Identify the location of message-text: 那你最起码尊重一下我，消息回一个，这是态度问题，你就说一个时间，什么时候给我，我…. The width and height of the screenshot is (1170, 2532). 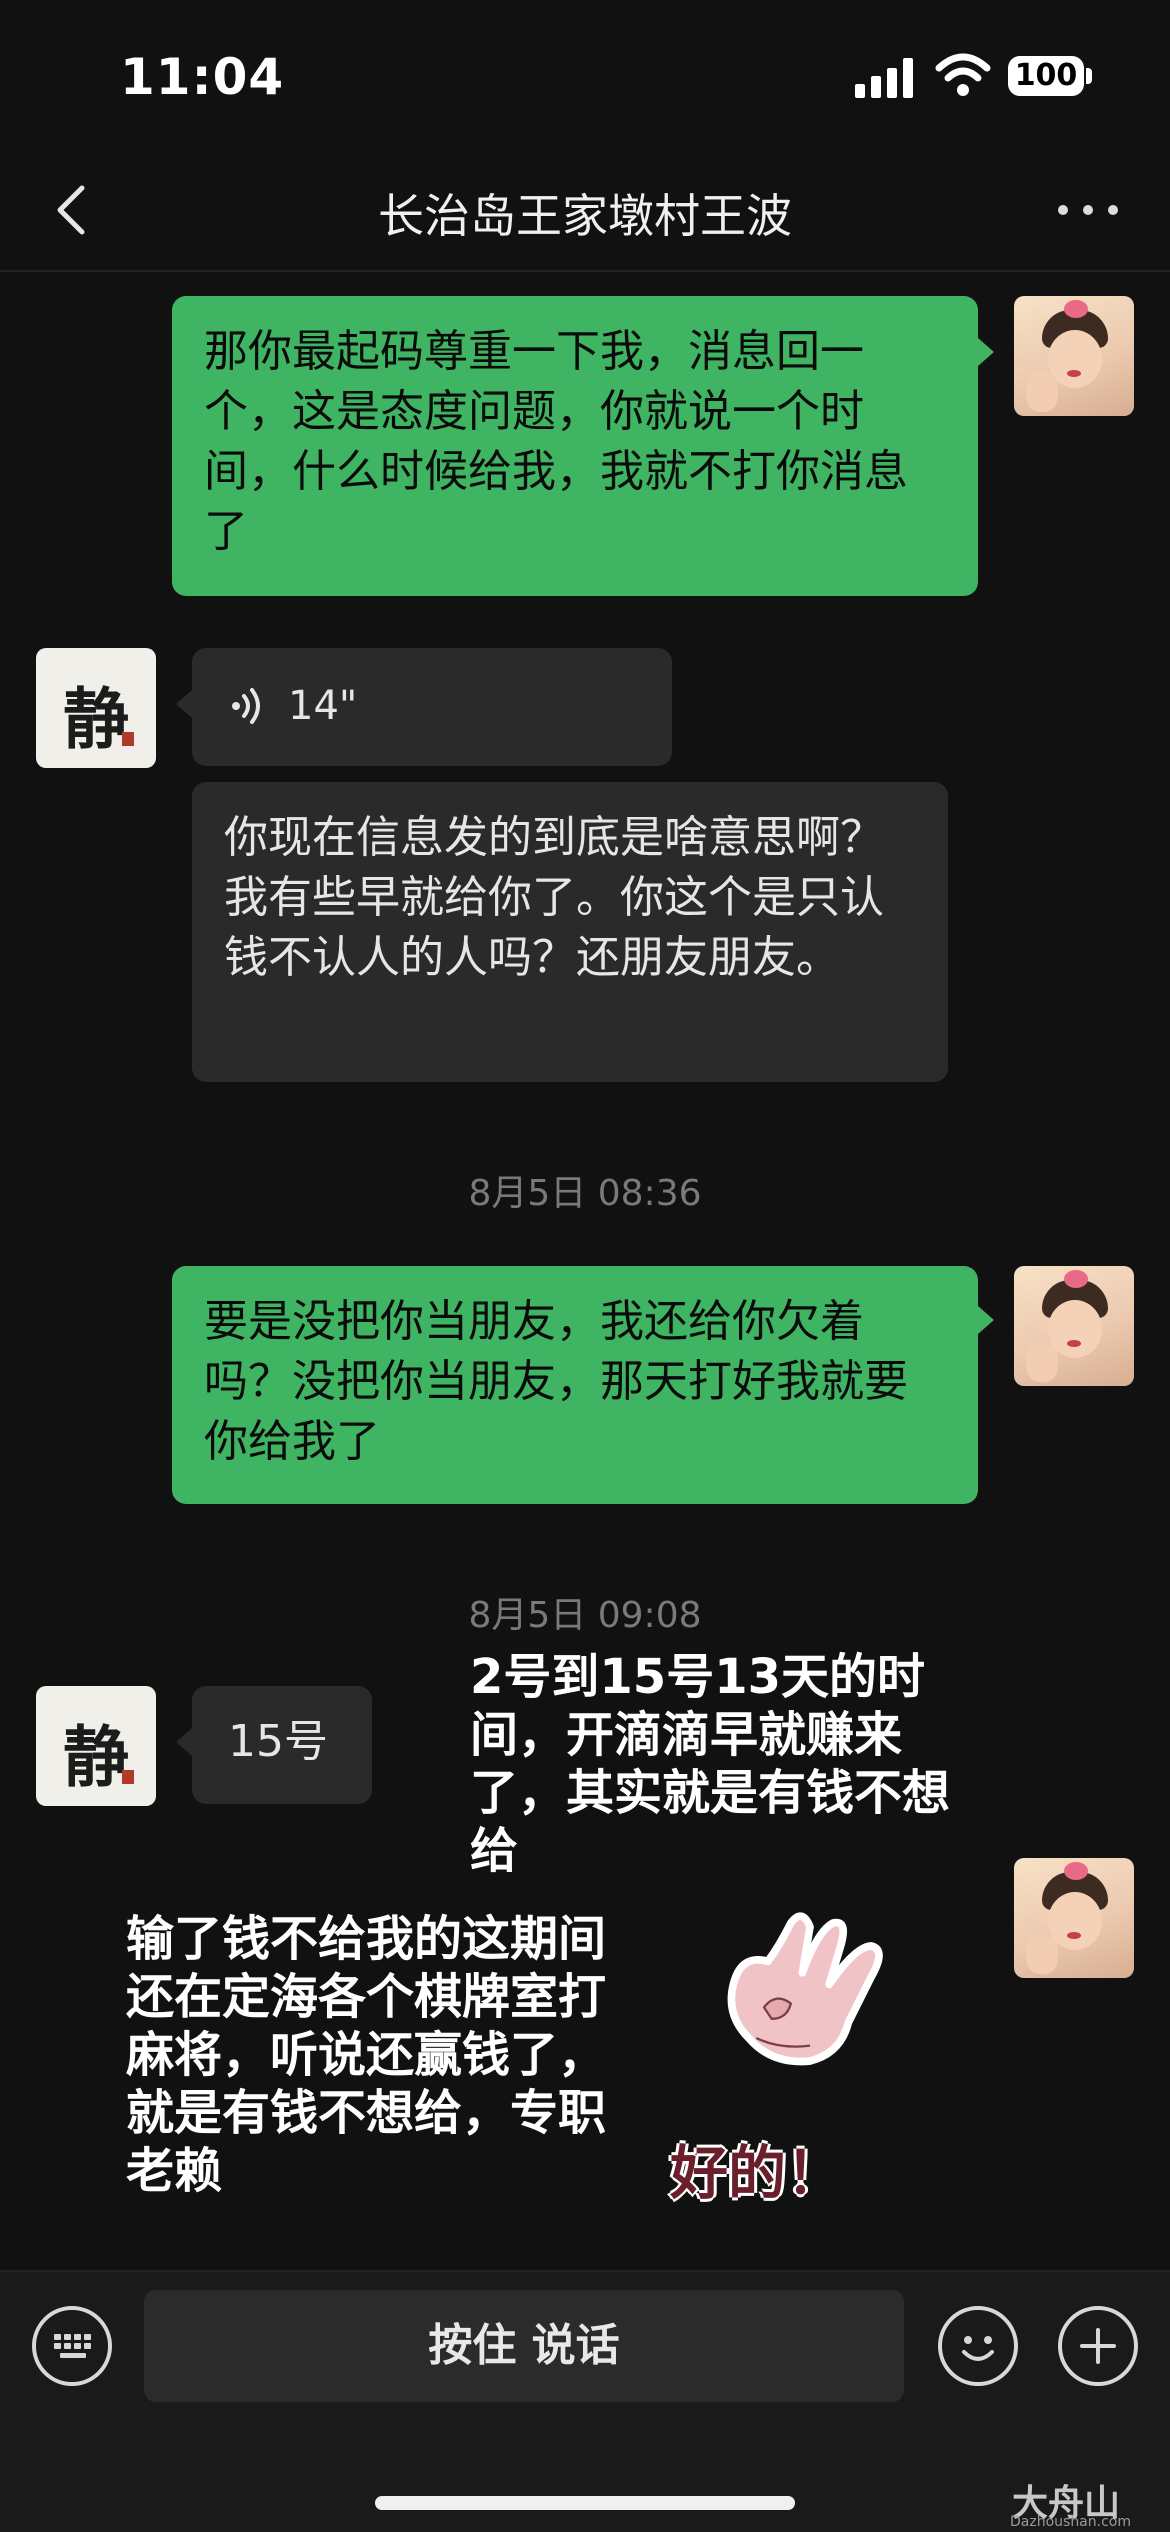
(556, 441).